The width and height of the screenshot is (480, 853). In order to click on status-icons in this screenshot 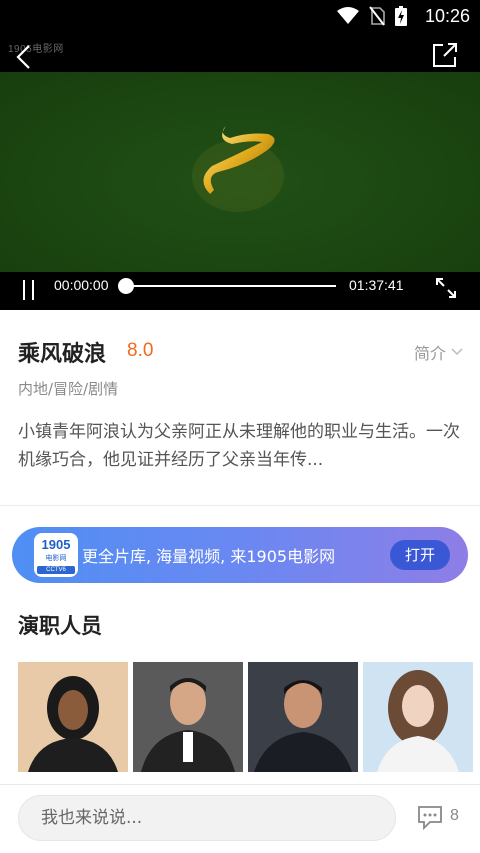, I will do `click(372, 16)`.